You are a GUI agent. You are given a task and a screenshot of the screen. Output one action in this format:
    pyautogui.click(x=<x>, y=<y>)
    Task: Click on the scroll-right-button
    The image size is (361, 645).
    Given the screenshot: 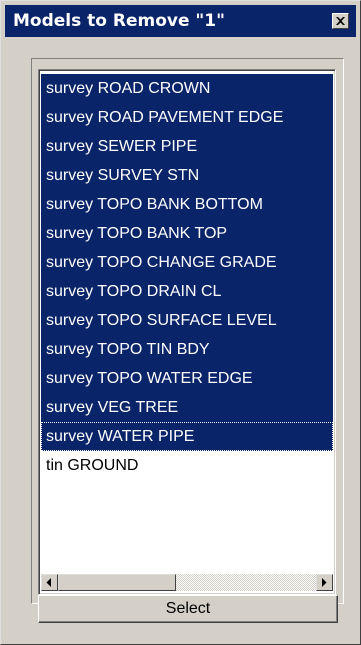 What is the action you would take?
    pyautogui.click(x=324, y=582)
    